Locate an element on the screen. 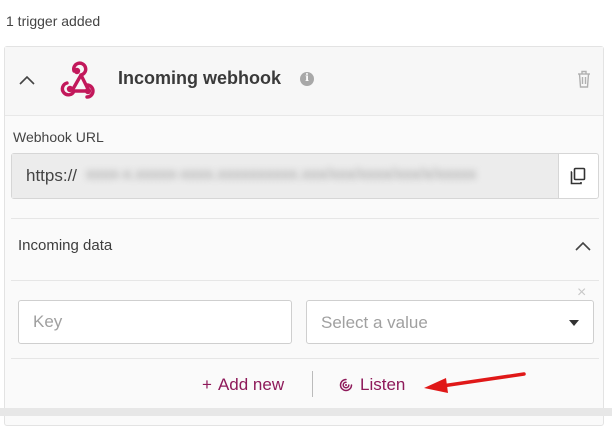 This screenshot has width=612, height=426. caret-down-icon is located at coordinates (574, 323).